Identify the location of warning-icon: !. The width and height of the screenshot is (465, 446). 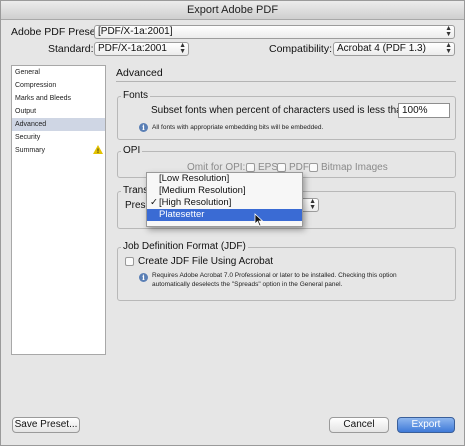
(98, 150).